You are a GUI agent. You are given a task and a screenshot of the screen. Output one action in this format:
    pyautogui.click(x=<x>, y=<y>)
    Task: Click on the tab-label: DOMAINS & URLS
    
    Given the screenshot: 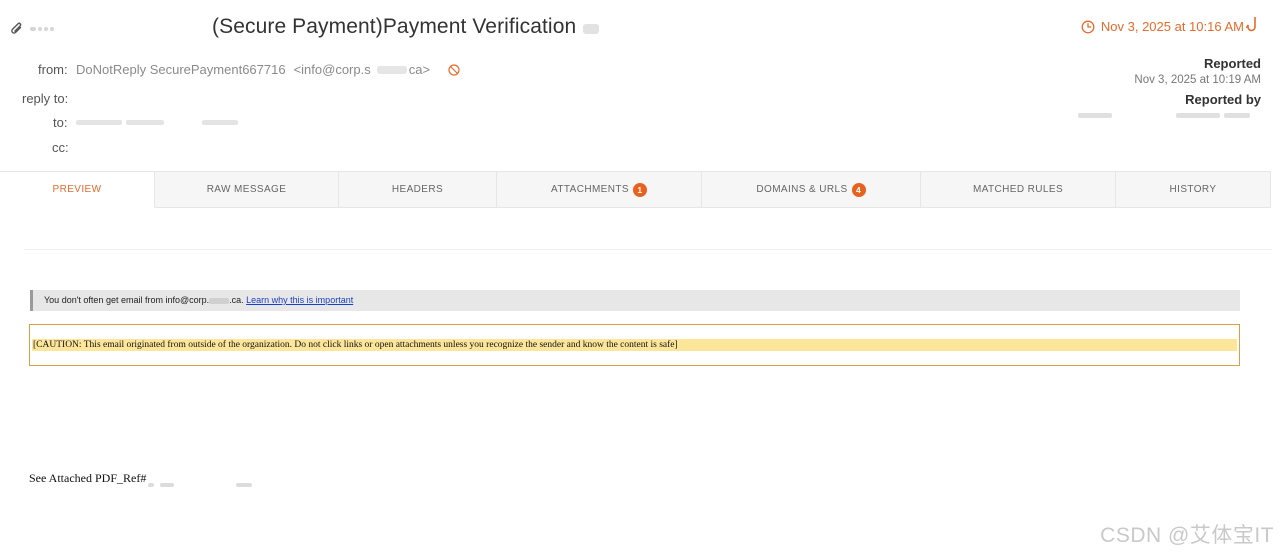 What is the action you would take?
    pyautogui.click(x=802, y=189)
    